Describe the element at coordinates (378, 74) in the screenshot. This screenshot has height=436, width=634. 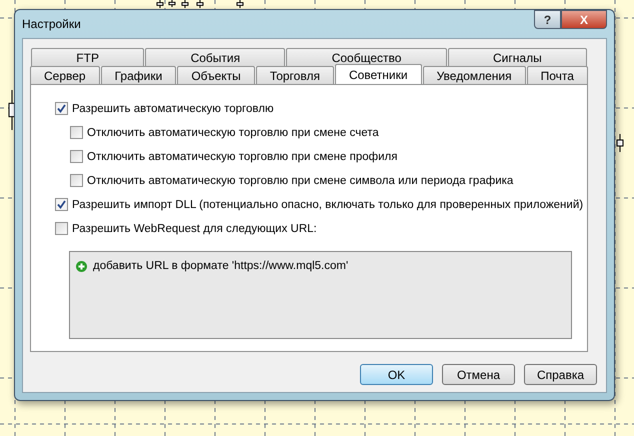
I see `tab: Советники` at that location.